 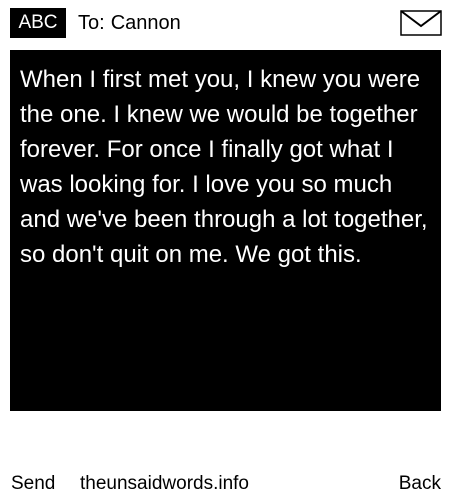 I want to click on send-button: Send, so click(x=33, y=484).